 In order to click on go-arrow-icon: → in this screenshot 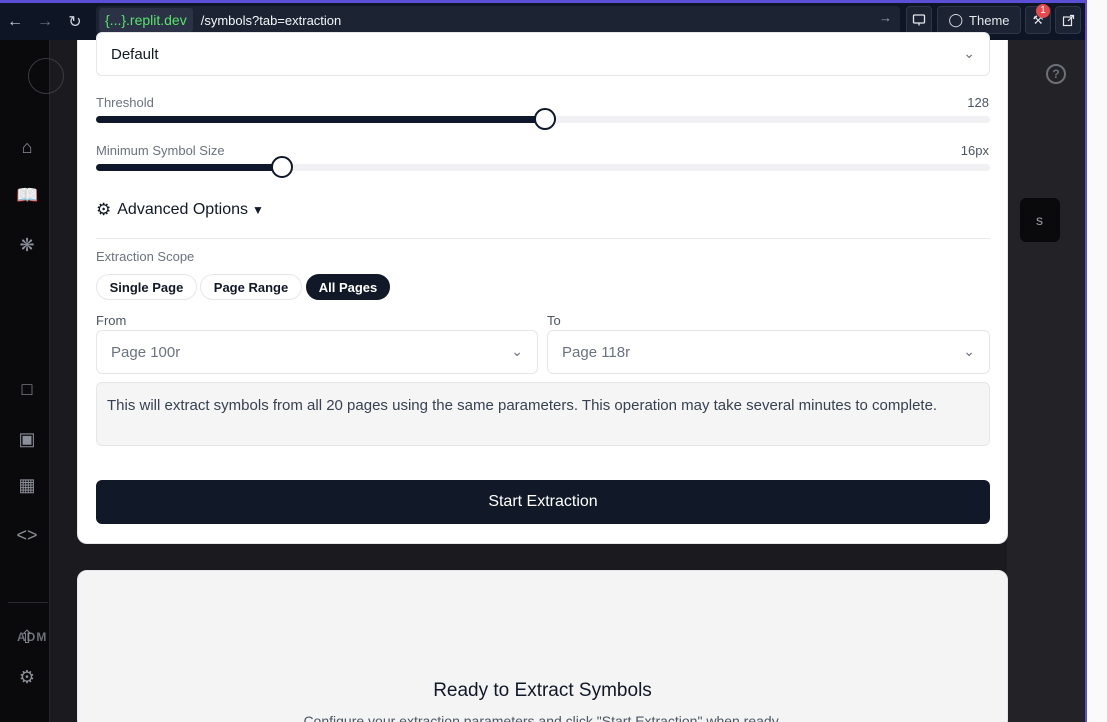, I will do `click(885, 17)`.